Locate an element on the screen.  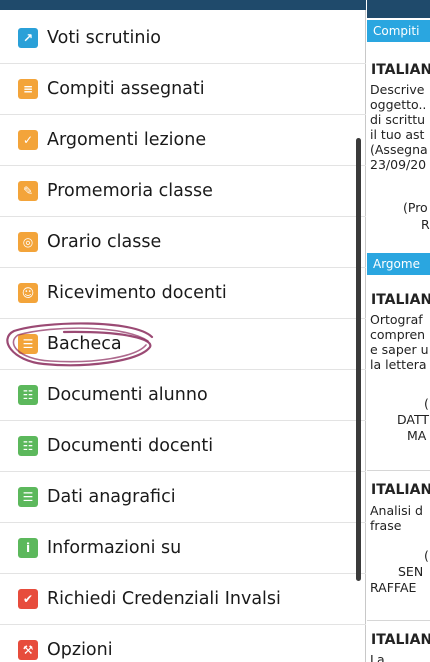
menu-item-argomenti-lezione: ✓ Argomenti lezione is located at coordinates (183, 140).